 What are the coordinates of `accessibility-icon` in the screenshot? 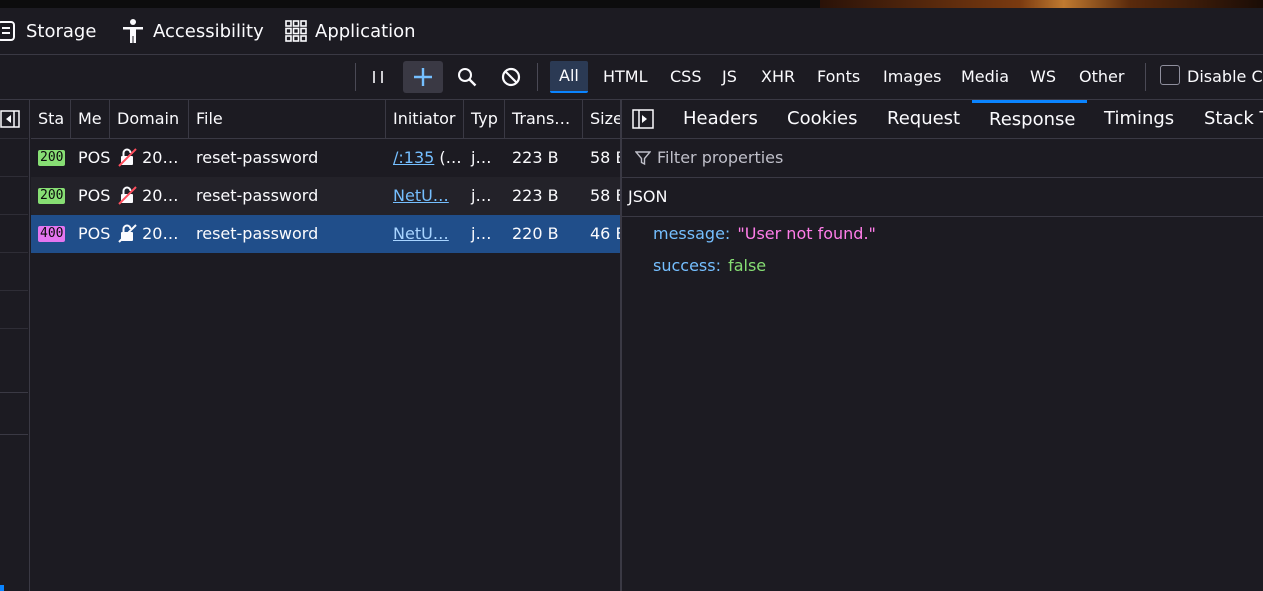 It's located at (133, 31).